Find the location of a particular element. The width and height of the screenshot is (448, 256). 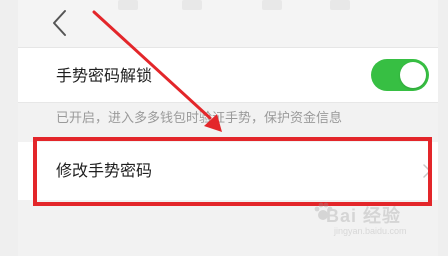

switch-knob is located at coordinates (413, 75).